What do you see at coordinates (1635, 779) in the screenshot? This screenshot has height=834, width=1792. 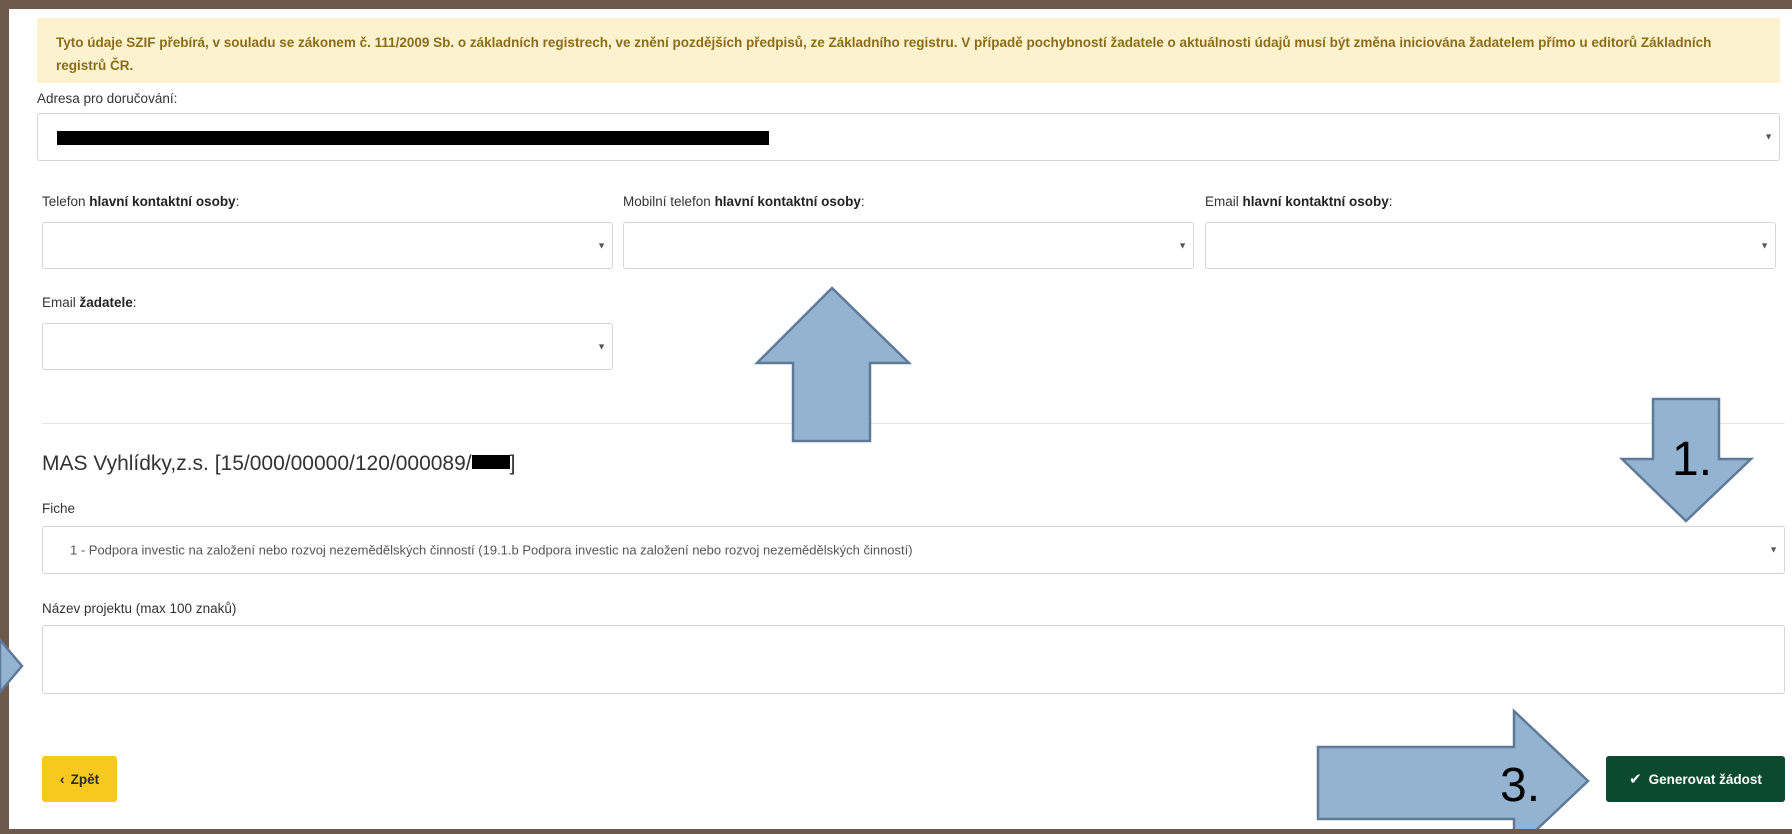 I see `check-icon: ✔` at bounding box center [1635, 779].